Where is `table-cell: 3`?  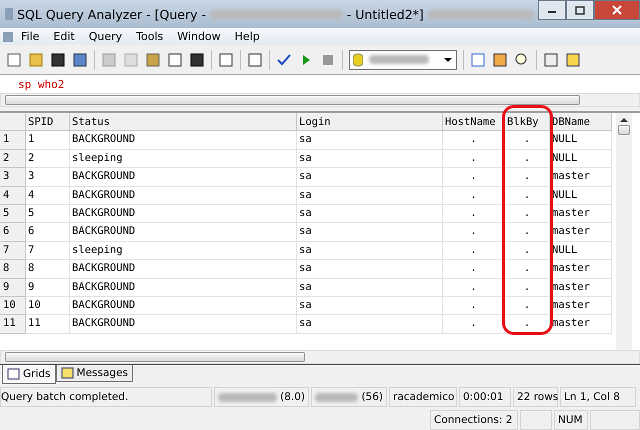 table-cell: 3 is located at coordinates (48, 177).